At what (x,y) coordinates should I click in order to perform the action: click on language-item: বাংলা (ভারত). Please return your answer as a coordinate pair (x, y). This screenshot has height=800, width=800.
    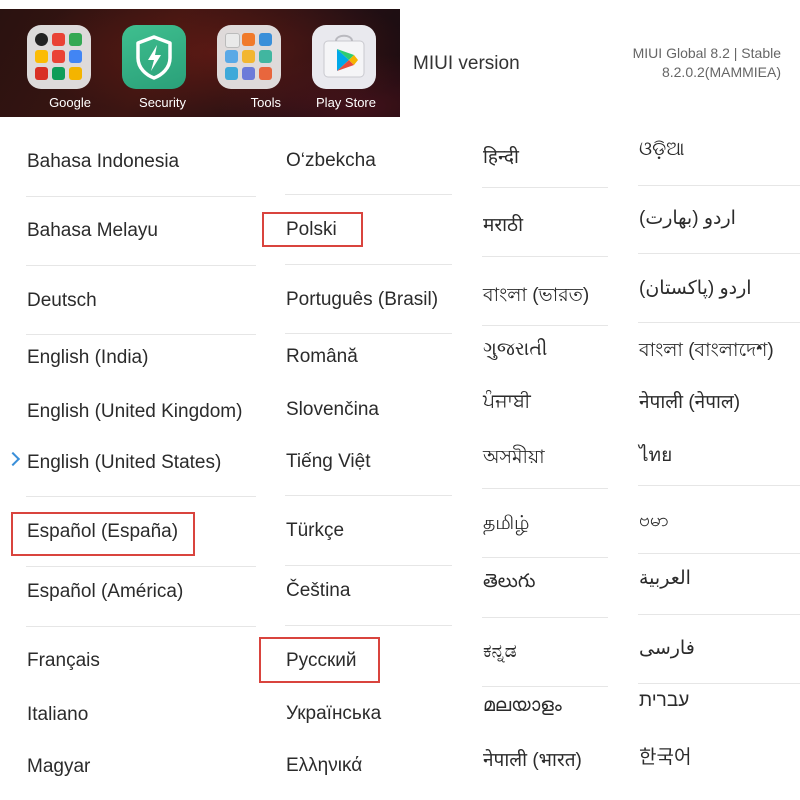
    Looking at the image, I should click on (536, 297).